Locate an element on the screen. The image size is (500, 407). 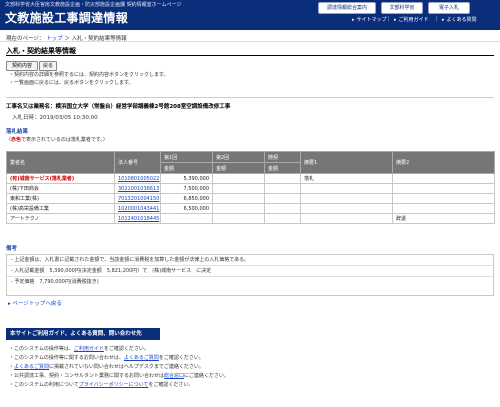
col-header-remark2: 摘要2 is located at coordinates (443, 162).